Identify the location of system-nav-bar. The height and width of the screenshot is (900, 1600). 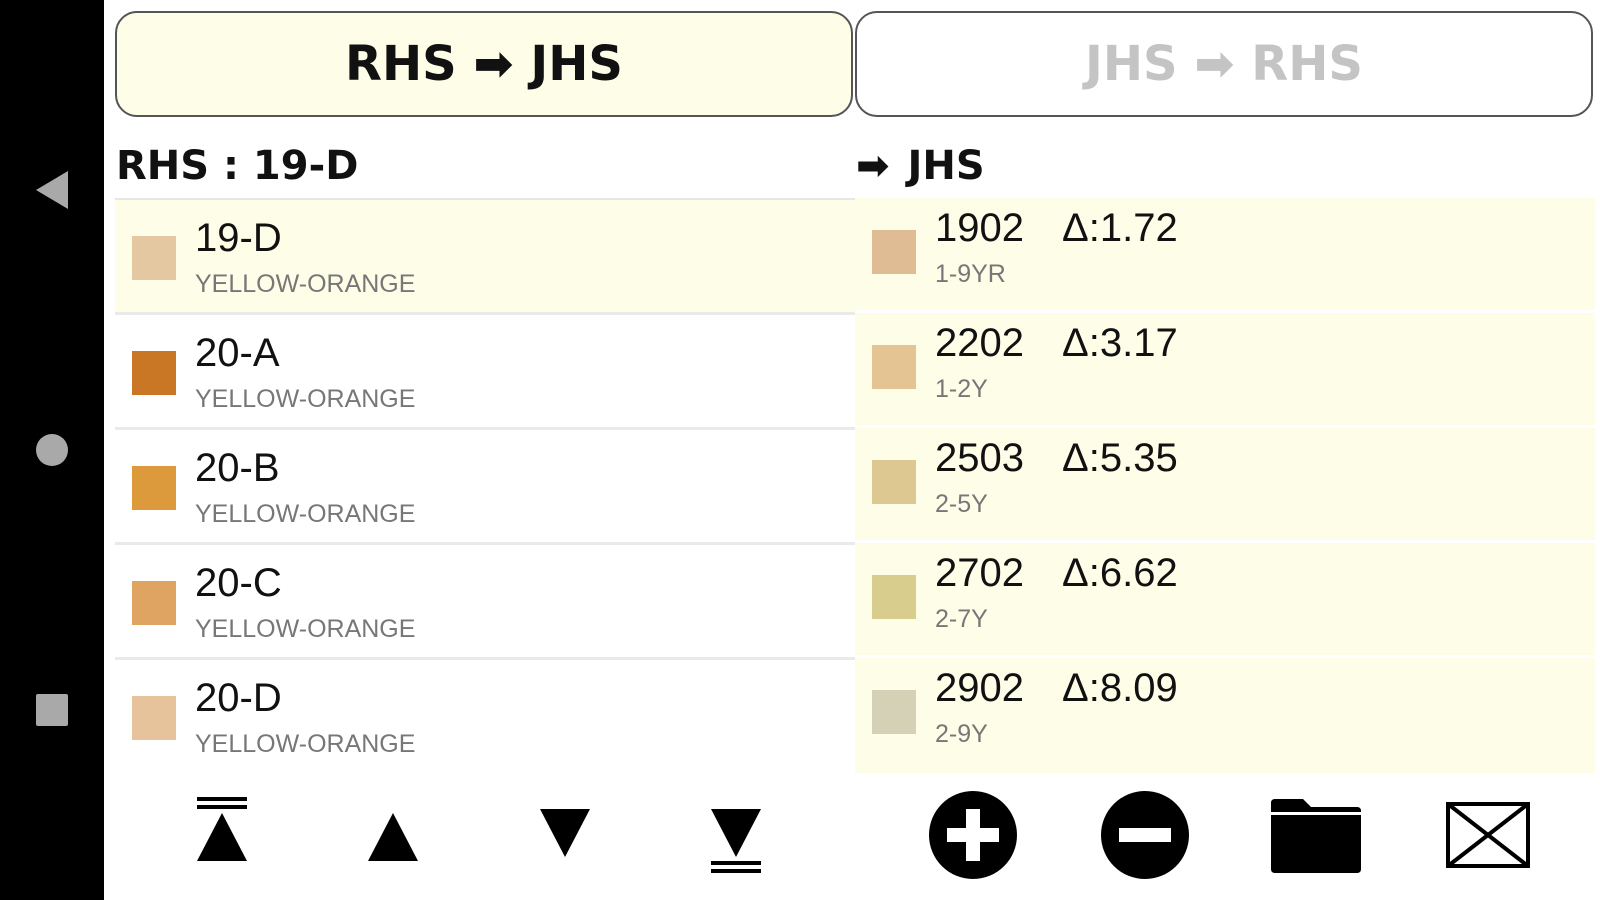
(52, 450).